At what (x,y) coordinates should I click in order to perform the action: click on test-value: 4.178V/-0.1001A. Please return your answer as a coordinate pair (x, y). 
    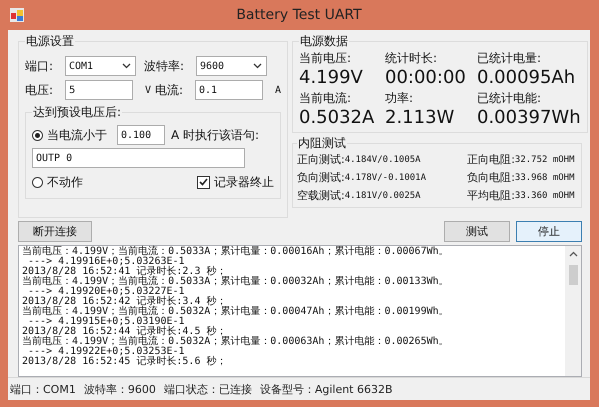
    Looking at the image, I should click on (385, 177).